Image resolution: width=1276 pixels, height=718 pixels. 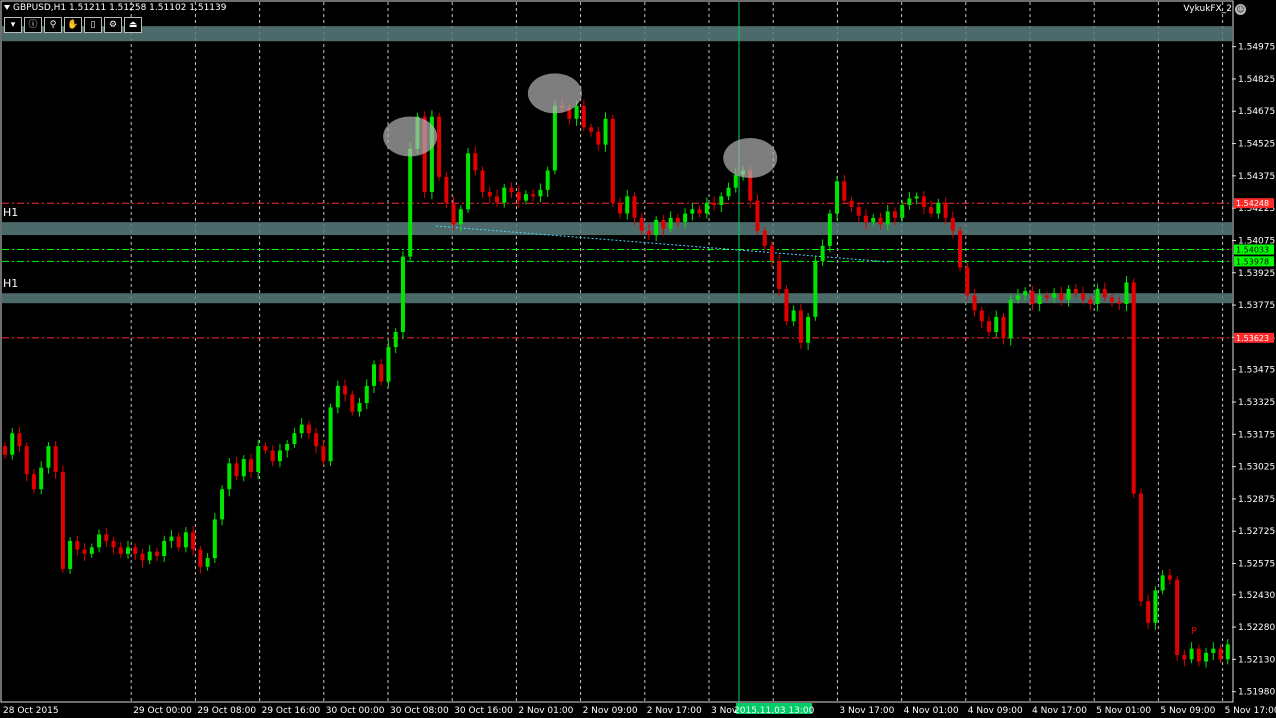 What do you see at coordinates (1256, 435) in the screenshot?
I see `y-tick-label: 1.53175` at bounding box center [1256, 435].